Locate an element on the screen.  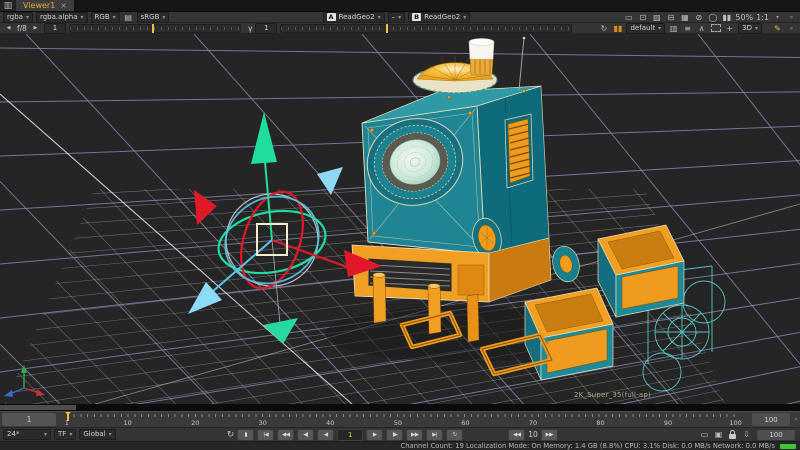
close-icon: × is located at coordinates (63, 5).